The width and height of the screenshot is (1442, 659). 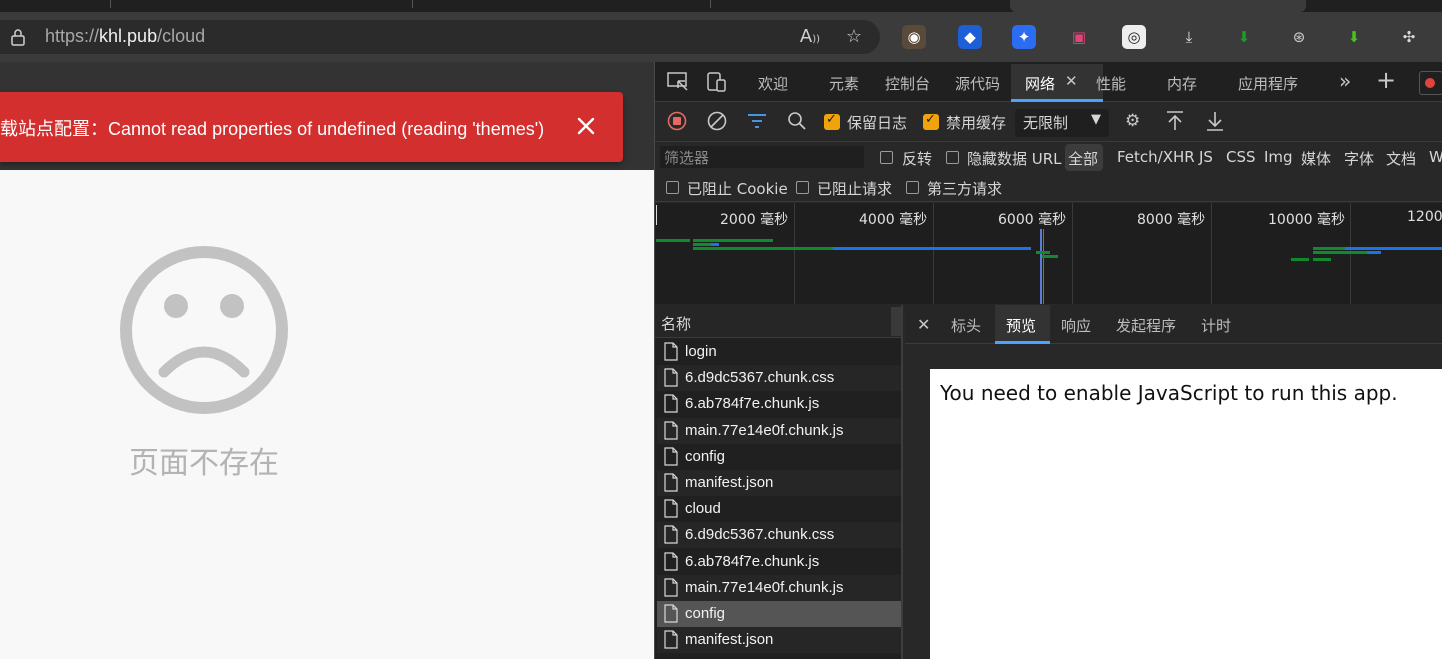 I want to click on type-filter-fetch-xhr: Fetch/XHR, so click(x=1156, y=157).